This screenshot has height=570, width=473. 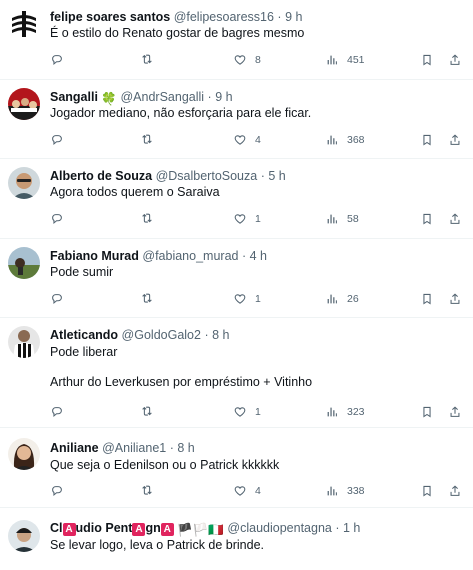 I want to click on views-button: 451, so click(x=345, y=60).